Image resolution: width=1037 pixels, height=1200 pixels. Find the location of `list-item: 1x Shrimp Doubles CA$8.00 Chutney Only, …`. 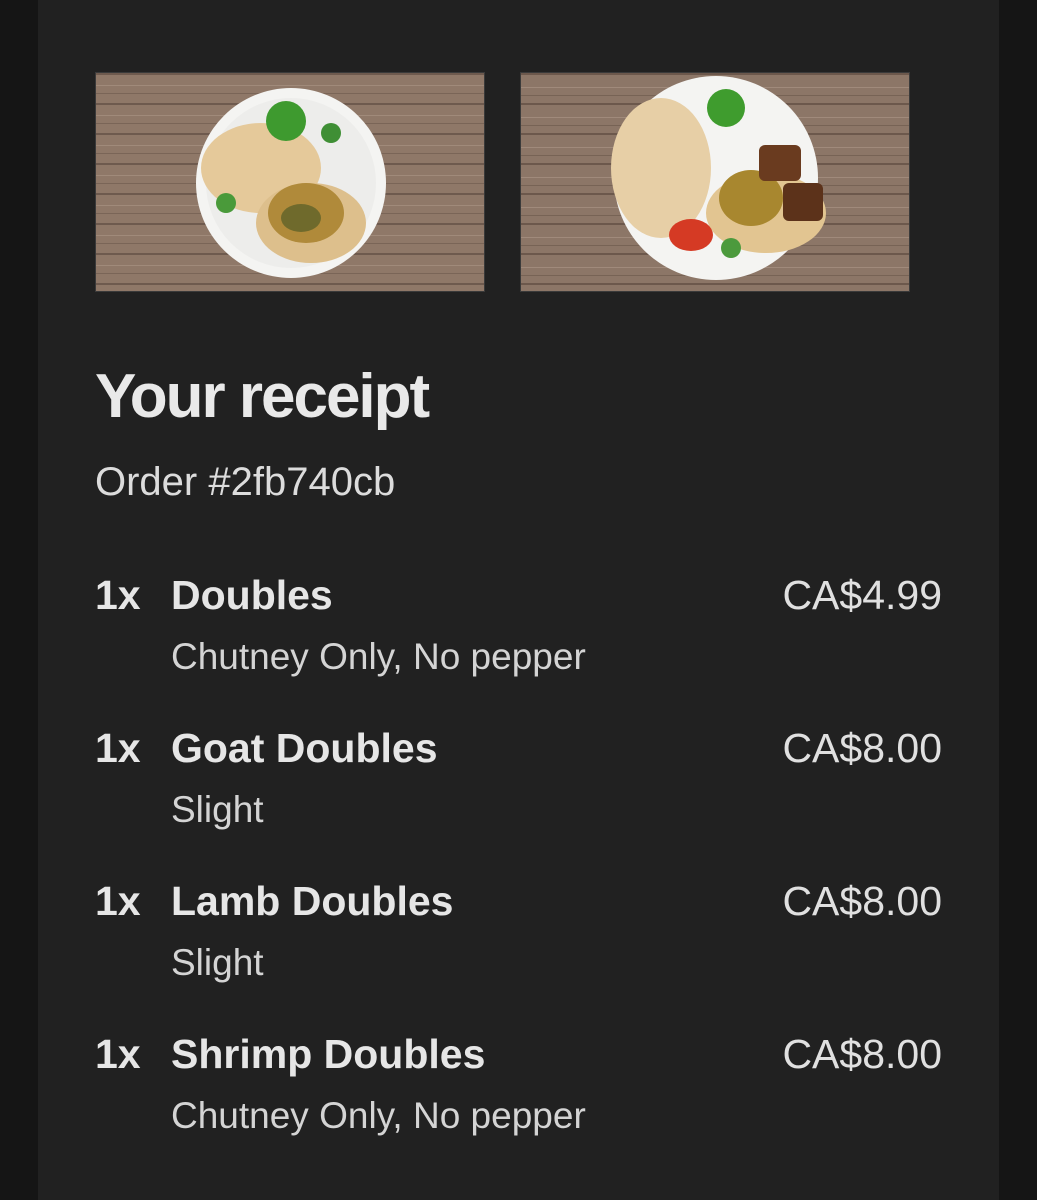

list-item: 1x Shrimp Doubles CA$8.00 Chutney Only, … is located at coordinates (518, 1107).